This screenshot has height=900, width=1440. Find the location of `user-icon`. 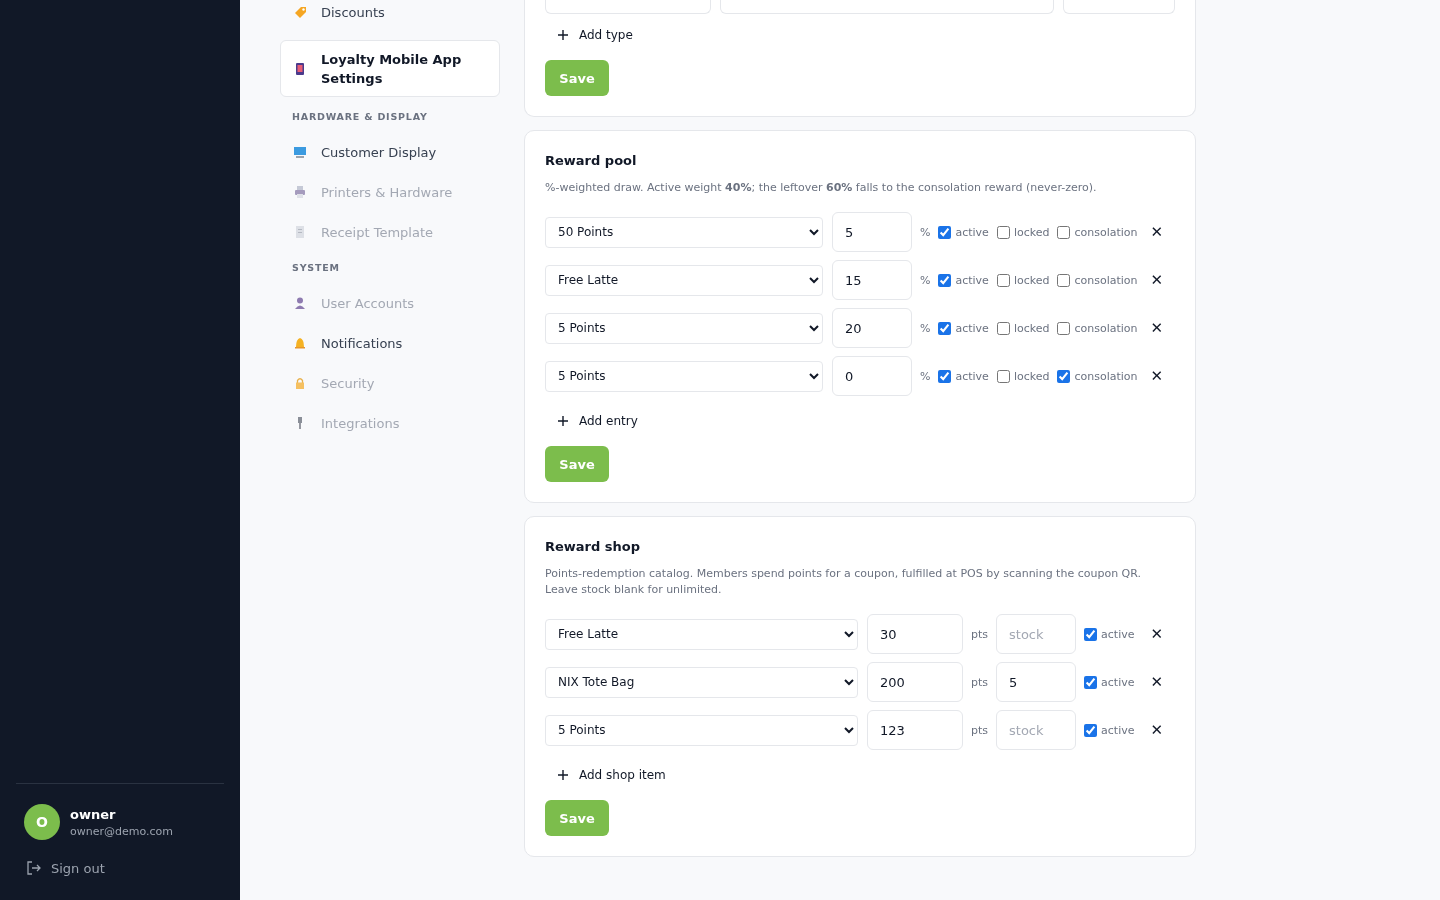

user-icon is located at coordinates (300, 303).